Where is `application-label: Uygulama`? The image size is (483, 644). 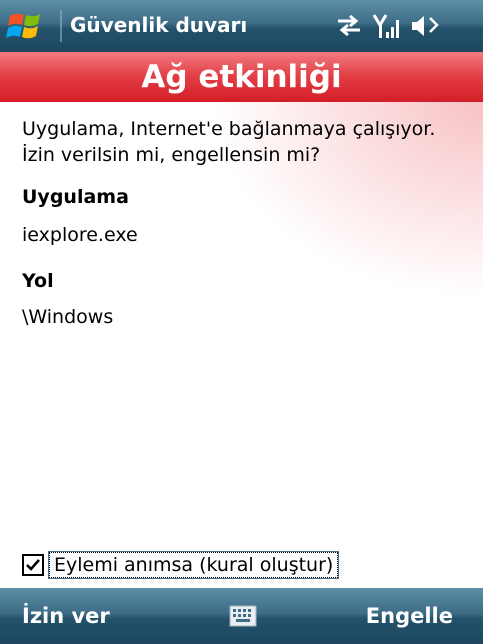 application-label: Uygulama is located at coordinates (75, 197).